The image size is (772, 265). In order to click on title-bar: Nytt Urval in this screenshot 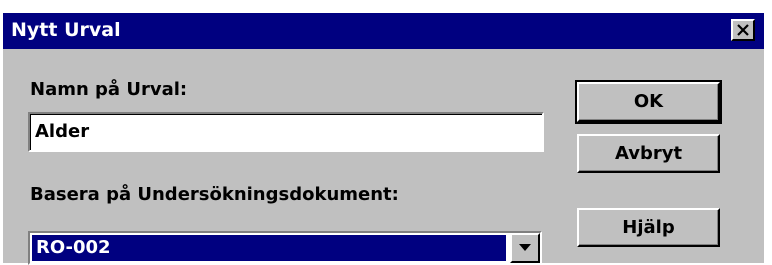, I will do `click(383, 31)`.